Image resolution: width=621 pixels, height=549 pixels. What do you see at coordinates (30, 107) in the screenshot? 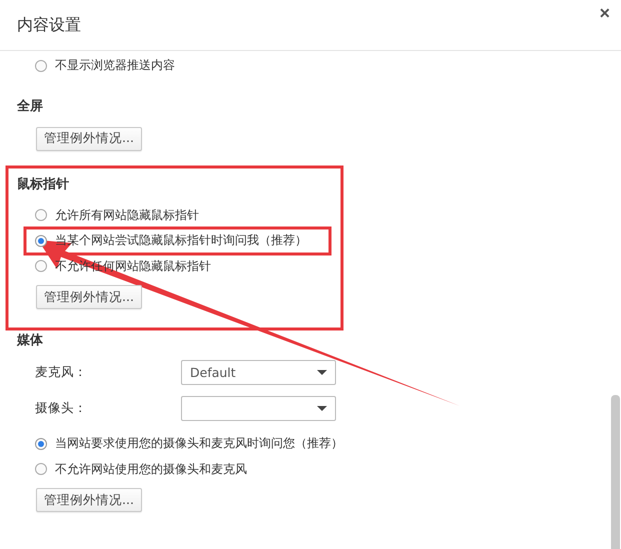
I see `section-heading: 全屏` at bounding box center [30, 107].